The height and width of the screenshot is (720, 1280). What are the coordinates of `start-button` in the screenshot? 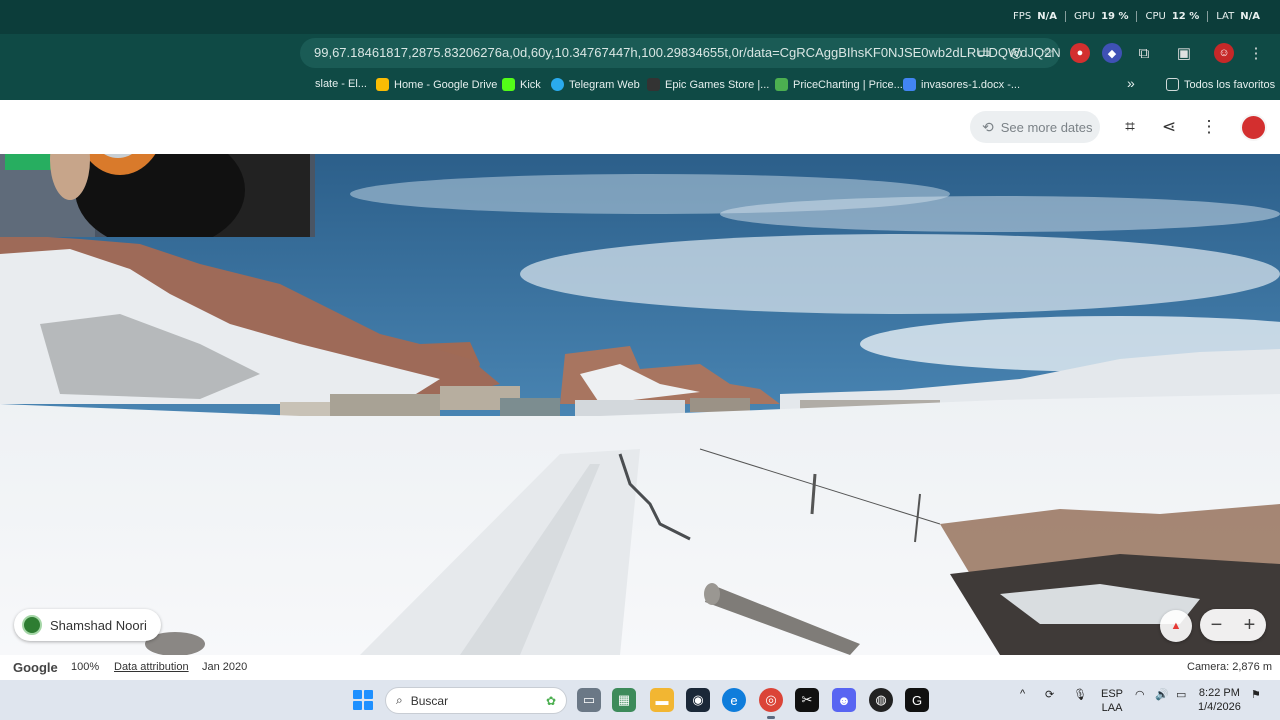 It's located at (363, 700).